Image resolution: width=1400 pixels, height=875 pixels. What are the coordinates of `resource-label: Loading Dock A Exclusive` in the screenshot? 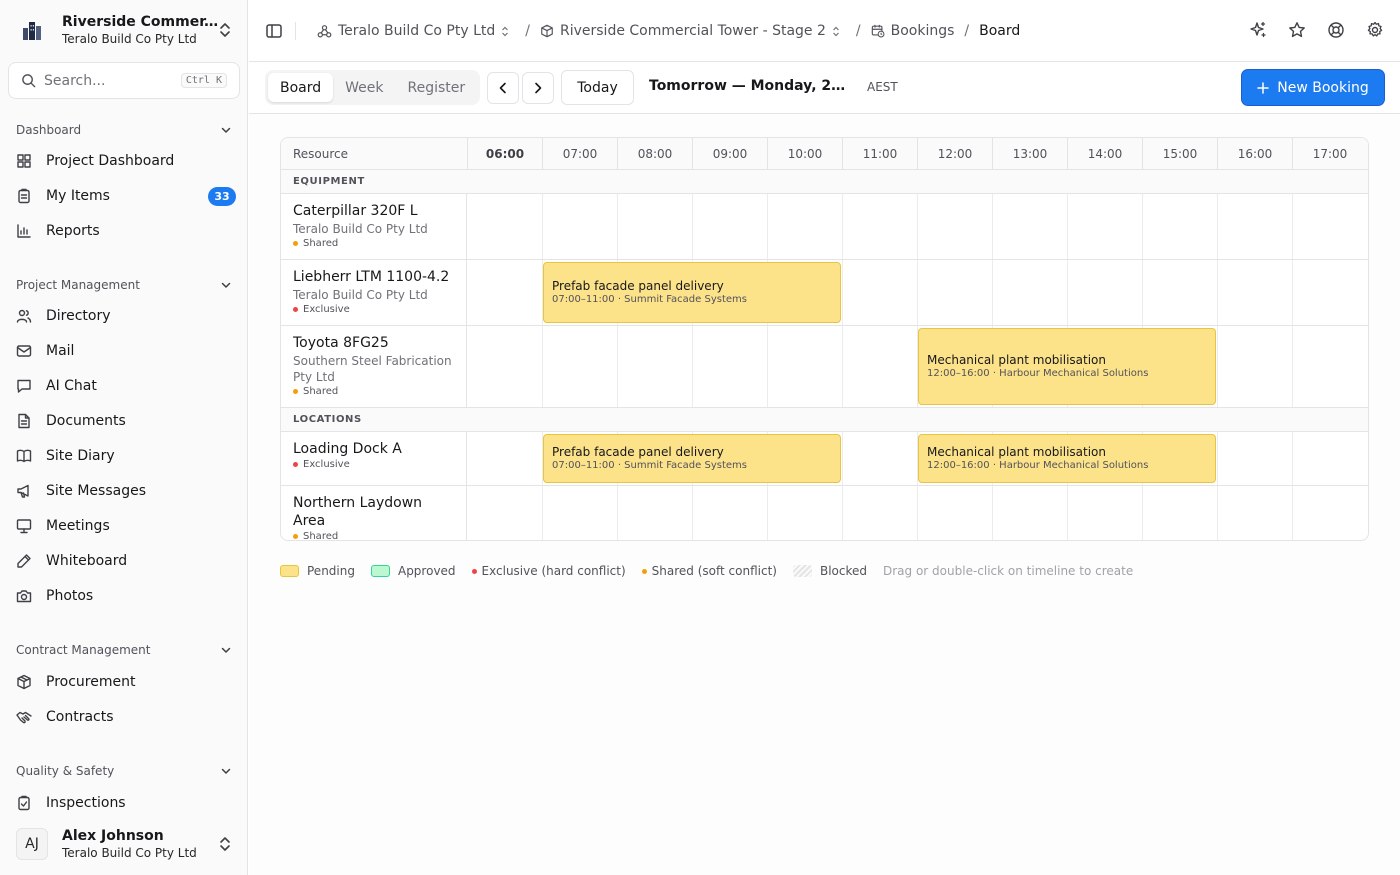 It's located at (374, 458).